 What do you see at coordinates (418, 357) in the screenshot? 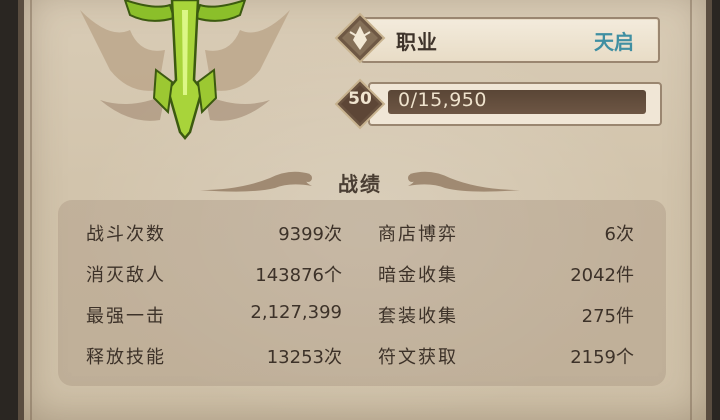
I see `stat-label: 符文获取` at bounding box center [418, 357].